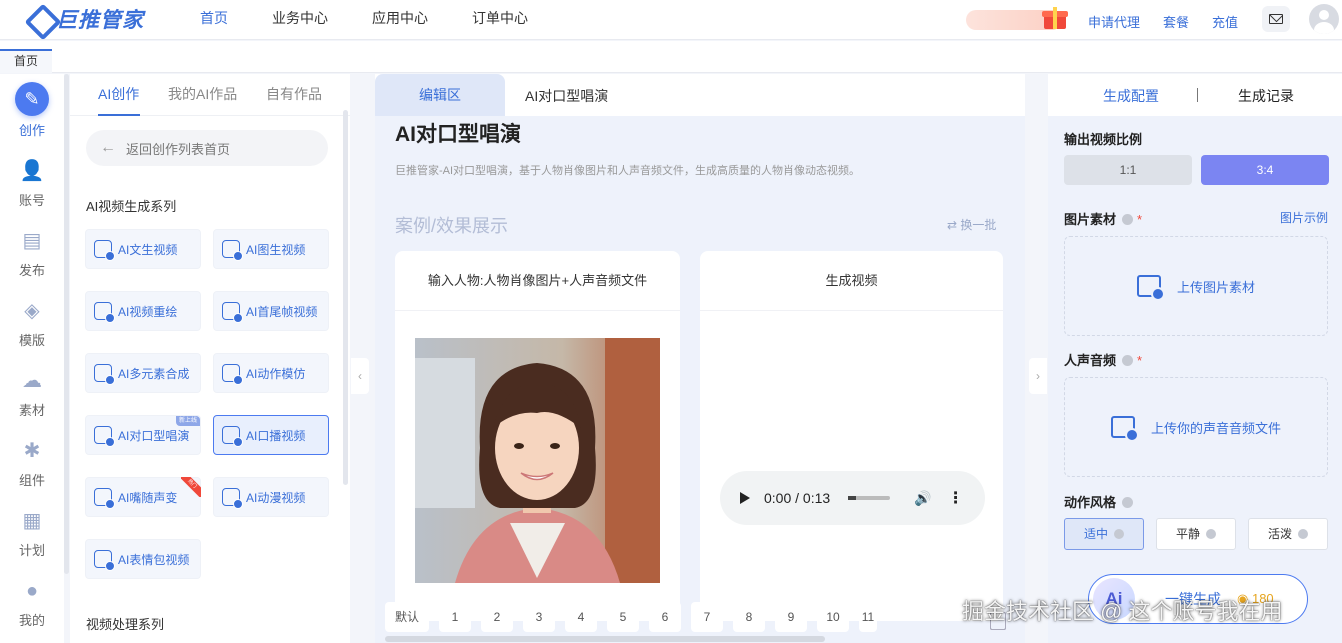 Image resolution: width=1342 pixels, height=643 pixels. I want to click on audio-player: 0:00 / 0:13 🔊 ⋮, so click(852, 498).